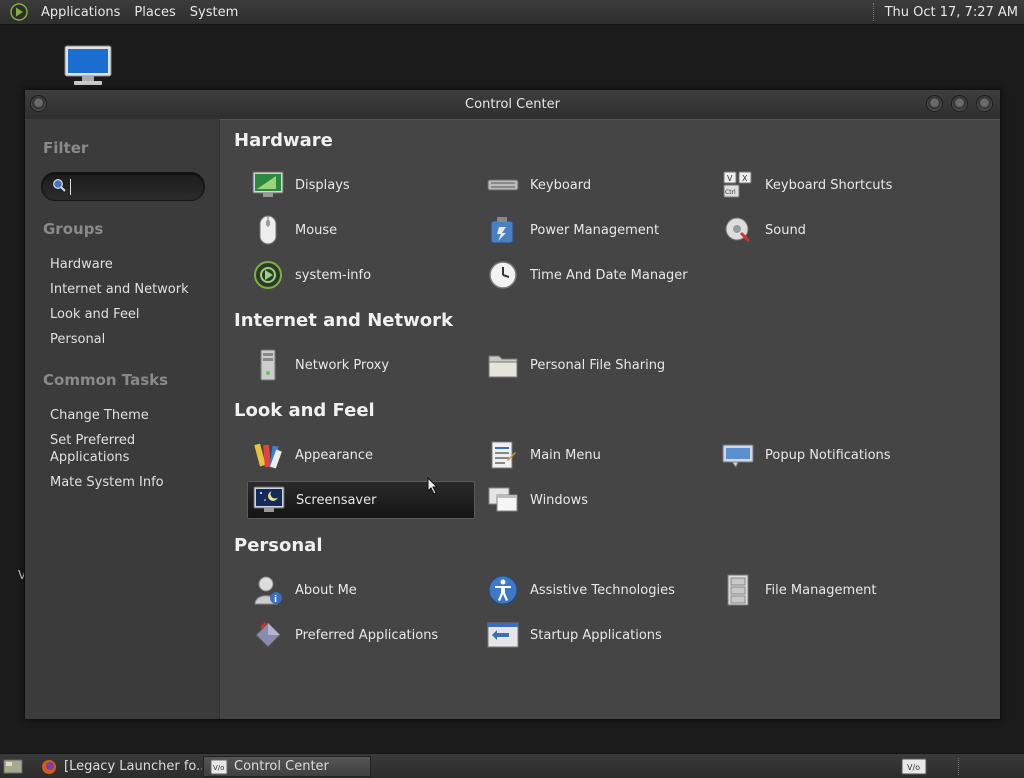  Describe the element at coordinates (503, 275) in the screenshot. I see `clock-icon` at that location.